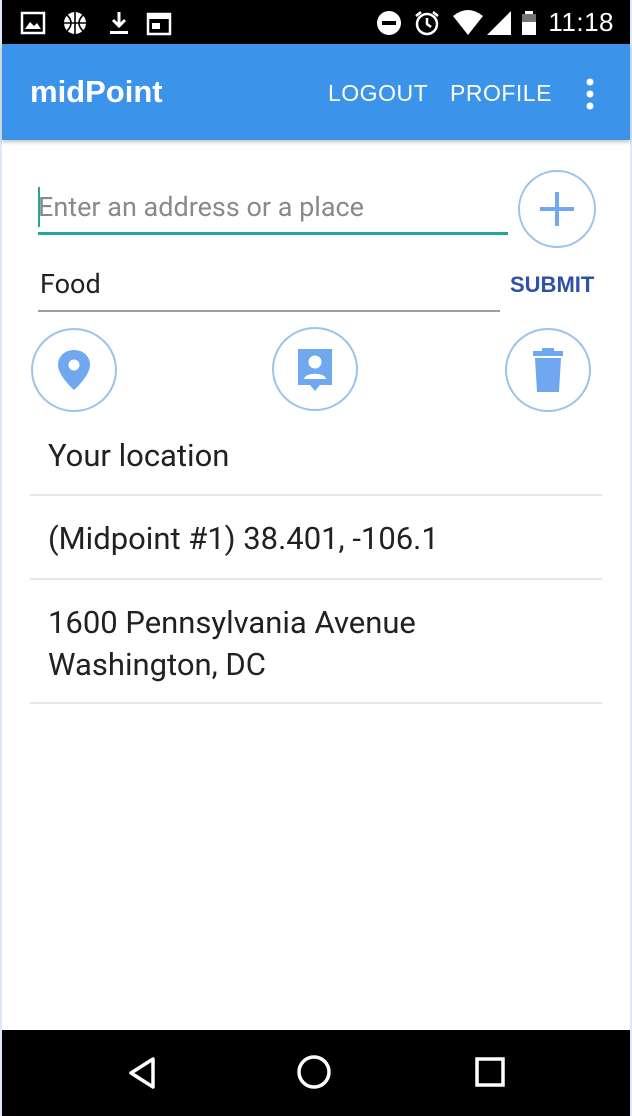  I want to click on current-location-button, so click(74, 370).